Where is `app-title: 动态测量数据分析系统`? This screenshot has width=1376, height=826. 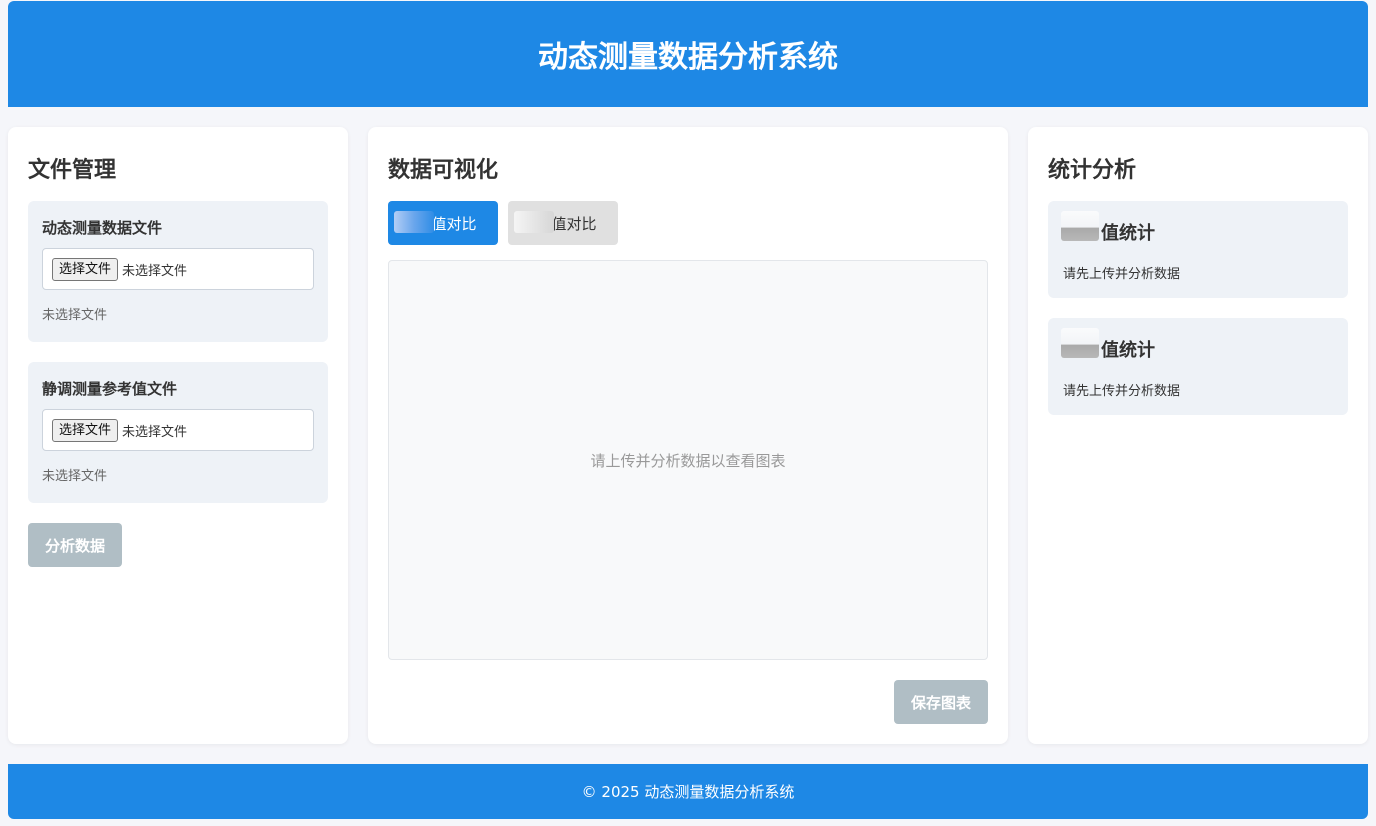
app-title: 动态测量数据分析系统 is located at coordinates (688, 57).